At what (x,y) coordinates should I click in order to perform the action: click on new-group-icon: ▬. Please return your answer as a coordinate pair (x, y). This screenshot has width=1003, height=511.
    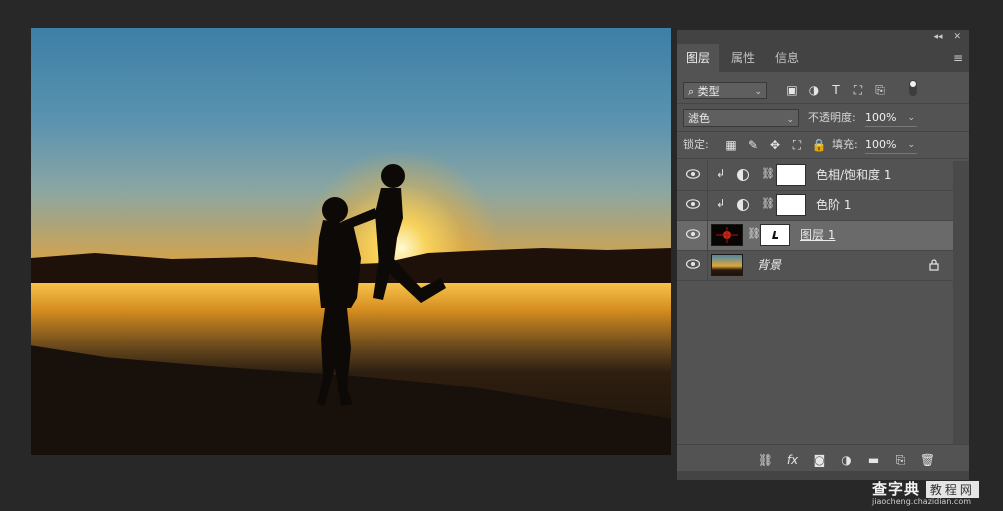
    Looking at the image, I should click on (873, 460).